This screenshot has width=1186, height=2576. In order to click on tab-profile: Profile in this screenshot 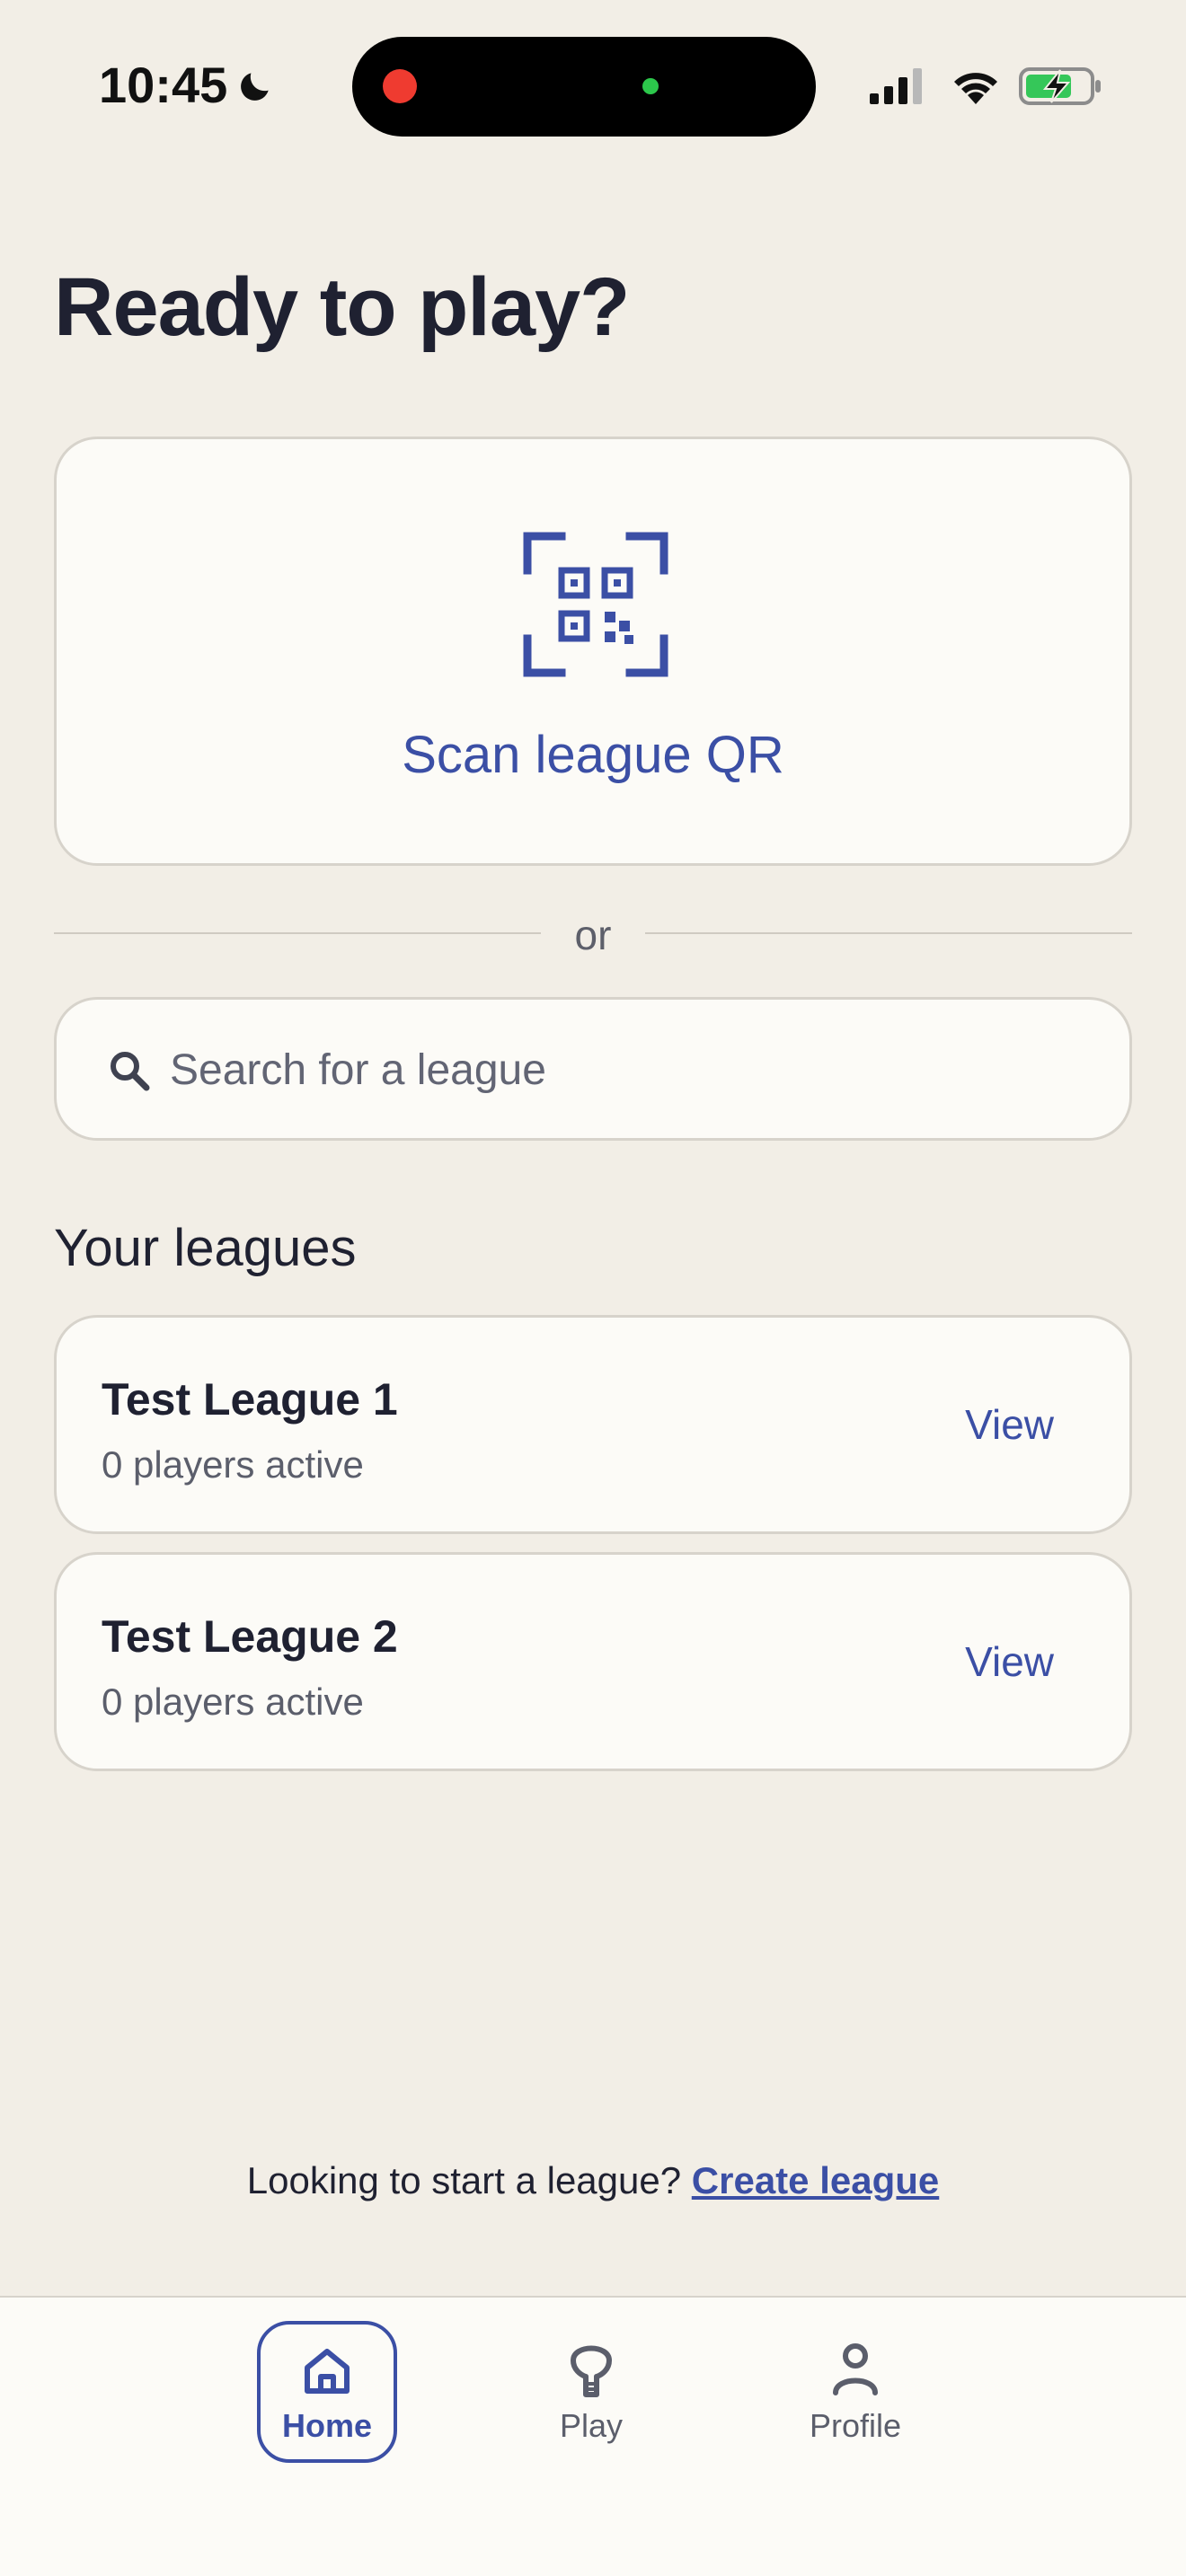, I will do `click(855, 2392)`.